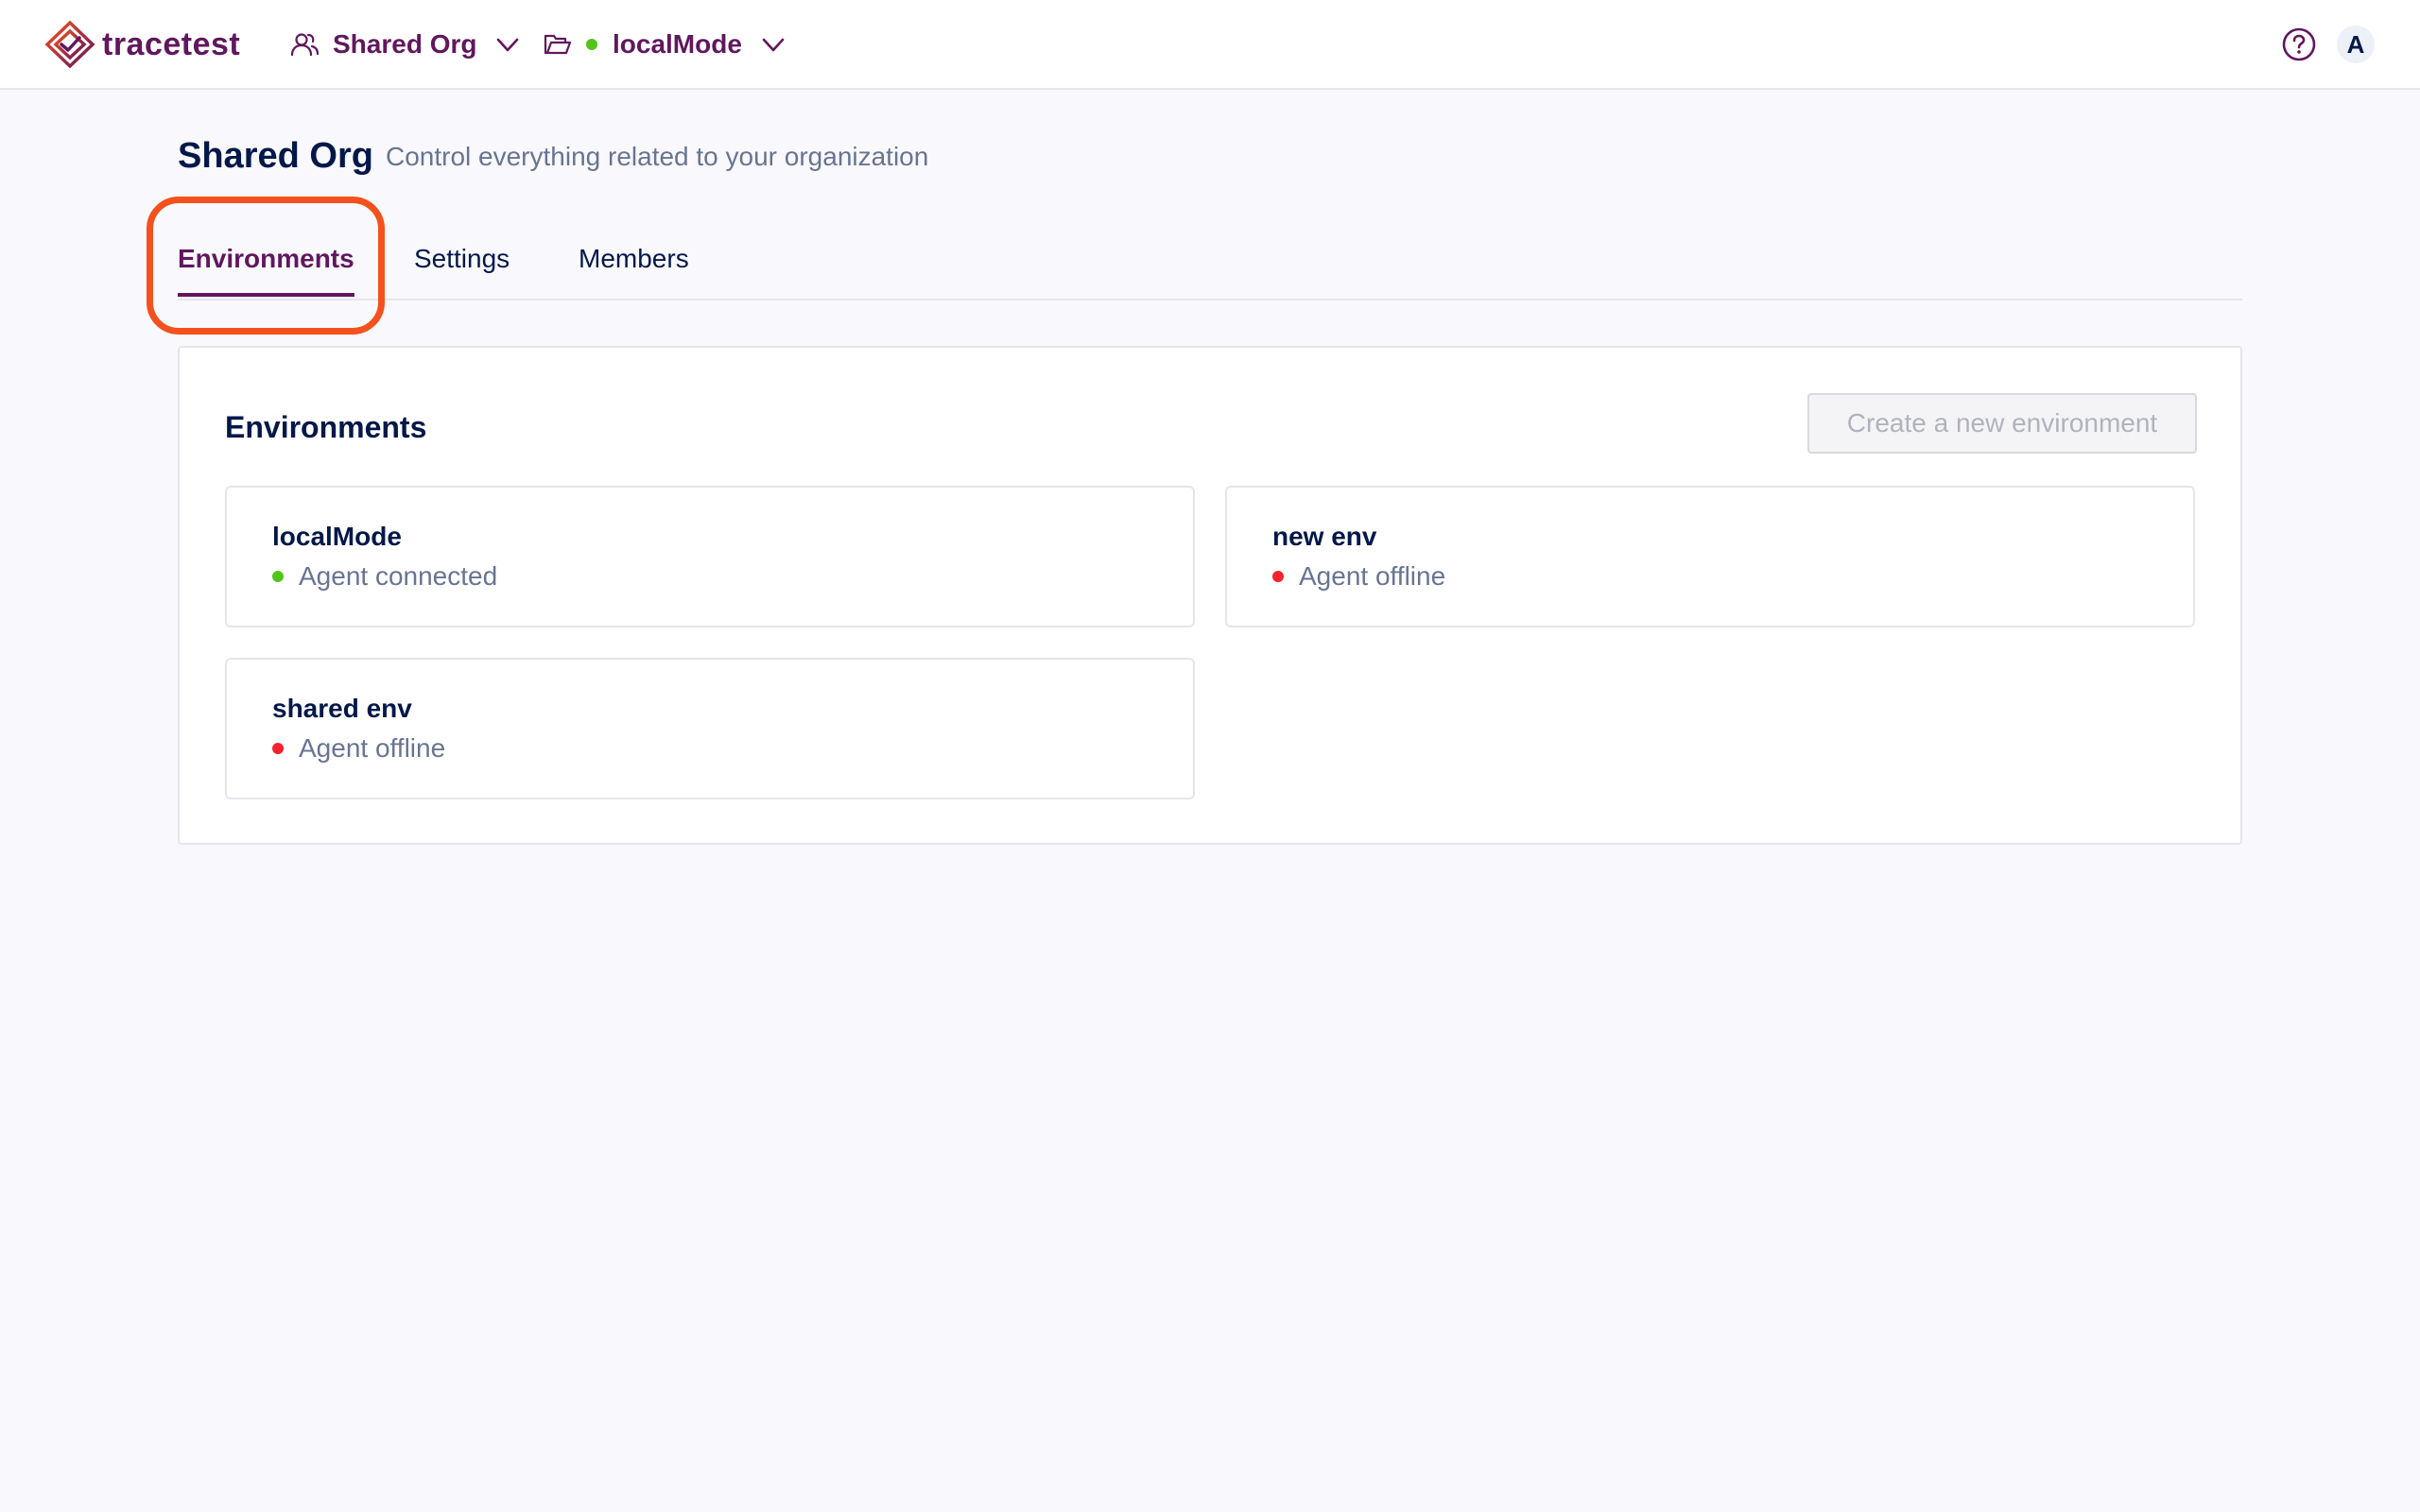 This screenshot has height=1512, width=2420. I want to click on environment-card-localmode: localMode Agent connected, so click(710, 556).